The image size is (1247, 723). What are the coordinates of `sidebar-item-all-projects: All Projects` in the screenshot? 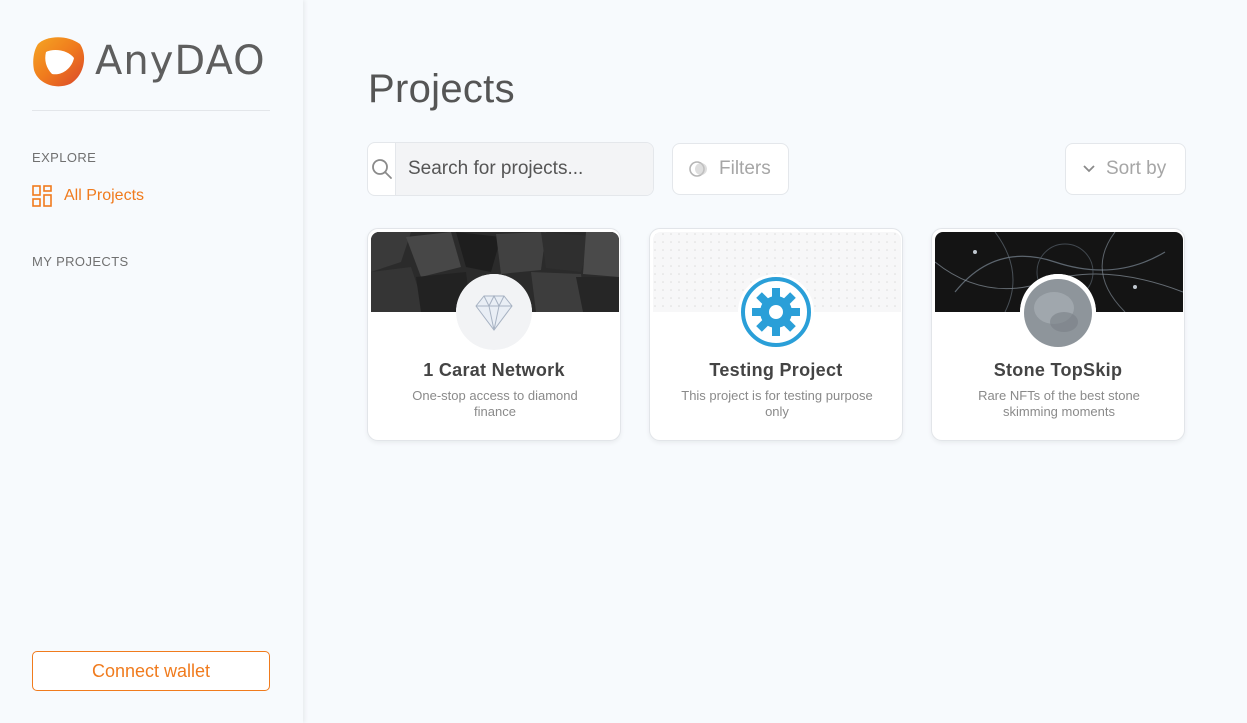 It's located at (88, 196).